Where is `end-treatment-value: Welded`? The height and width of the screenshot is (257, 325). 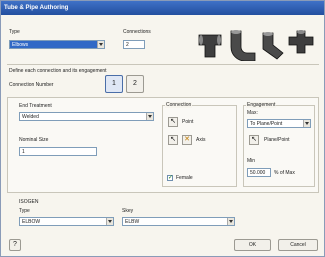
end-treatment-value: Welded is located at coordinates (30, 117).